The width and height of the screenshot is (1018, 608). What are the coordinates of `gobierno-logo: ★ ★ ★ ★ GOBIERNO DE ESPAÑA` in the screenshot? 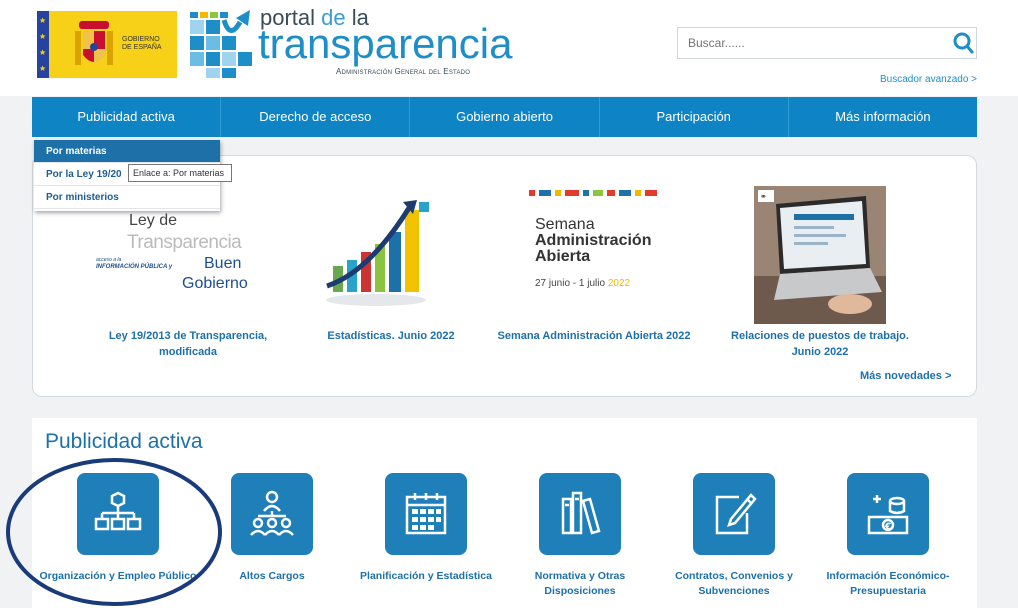 It's located at (107, 44).